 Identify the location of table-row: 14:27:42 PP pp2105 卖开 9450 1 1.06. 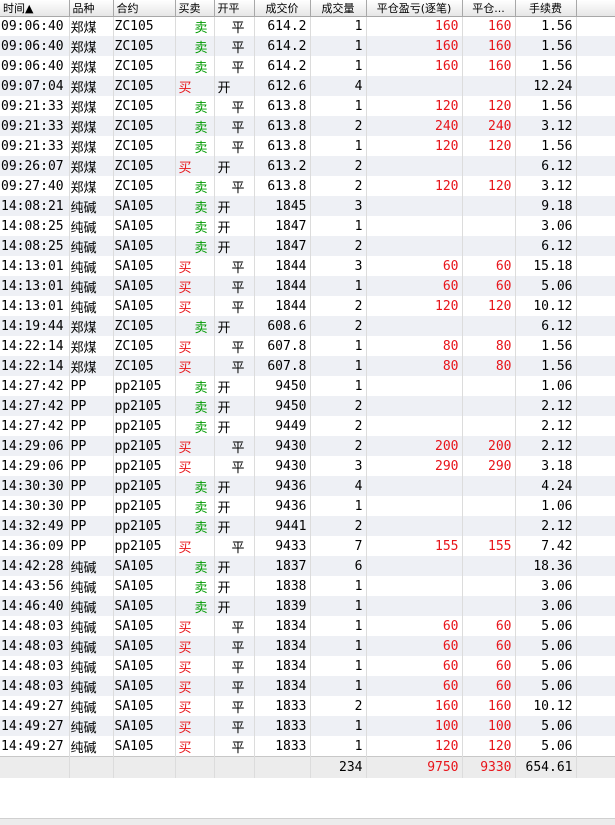
(307, 386).